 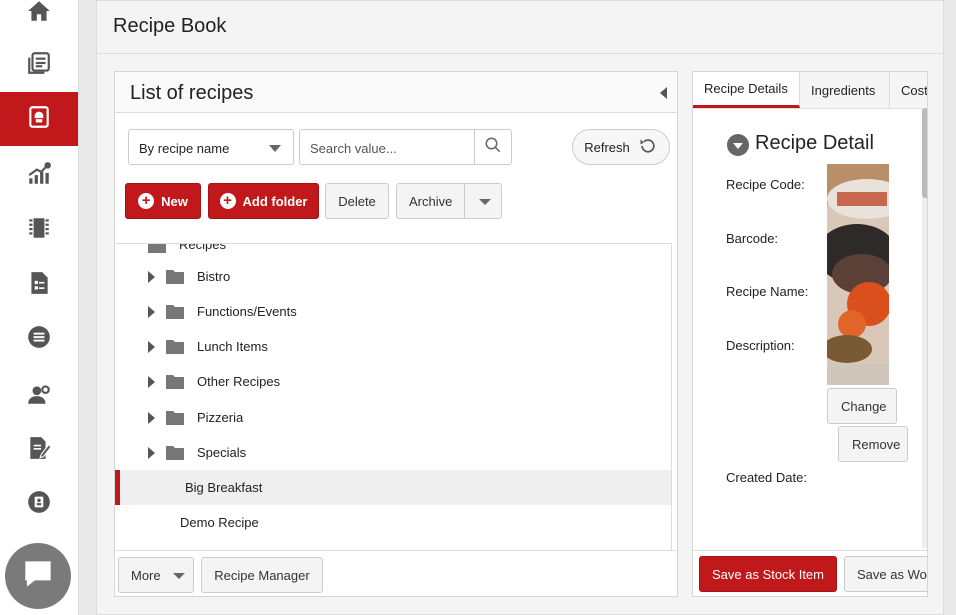 I want to click on document-form-icon, so click(x=39, y=285).